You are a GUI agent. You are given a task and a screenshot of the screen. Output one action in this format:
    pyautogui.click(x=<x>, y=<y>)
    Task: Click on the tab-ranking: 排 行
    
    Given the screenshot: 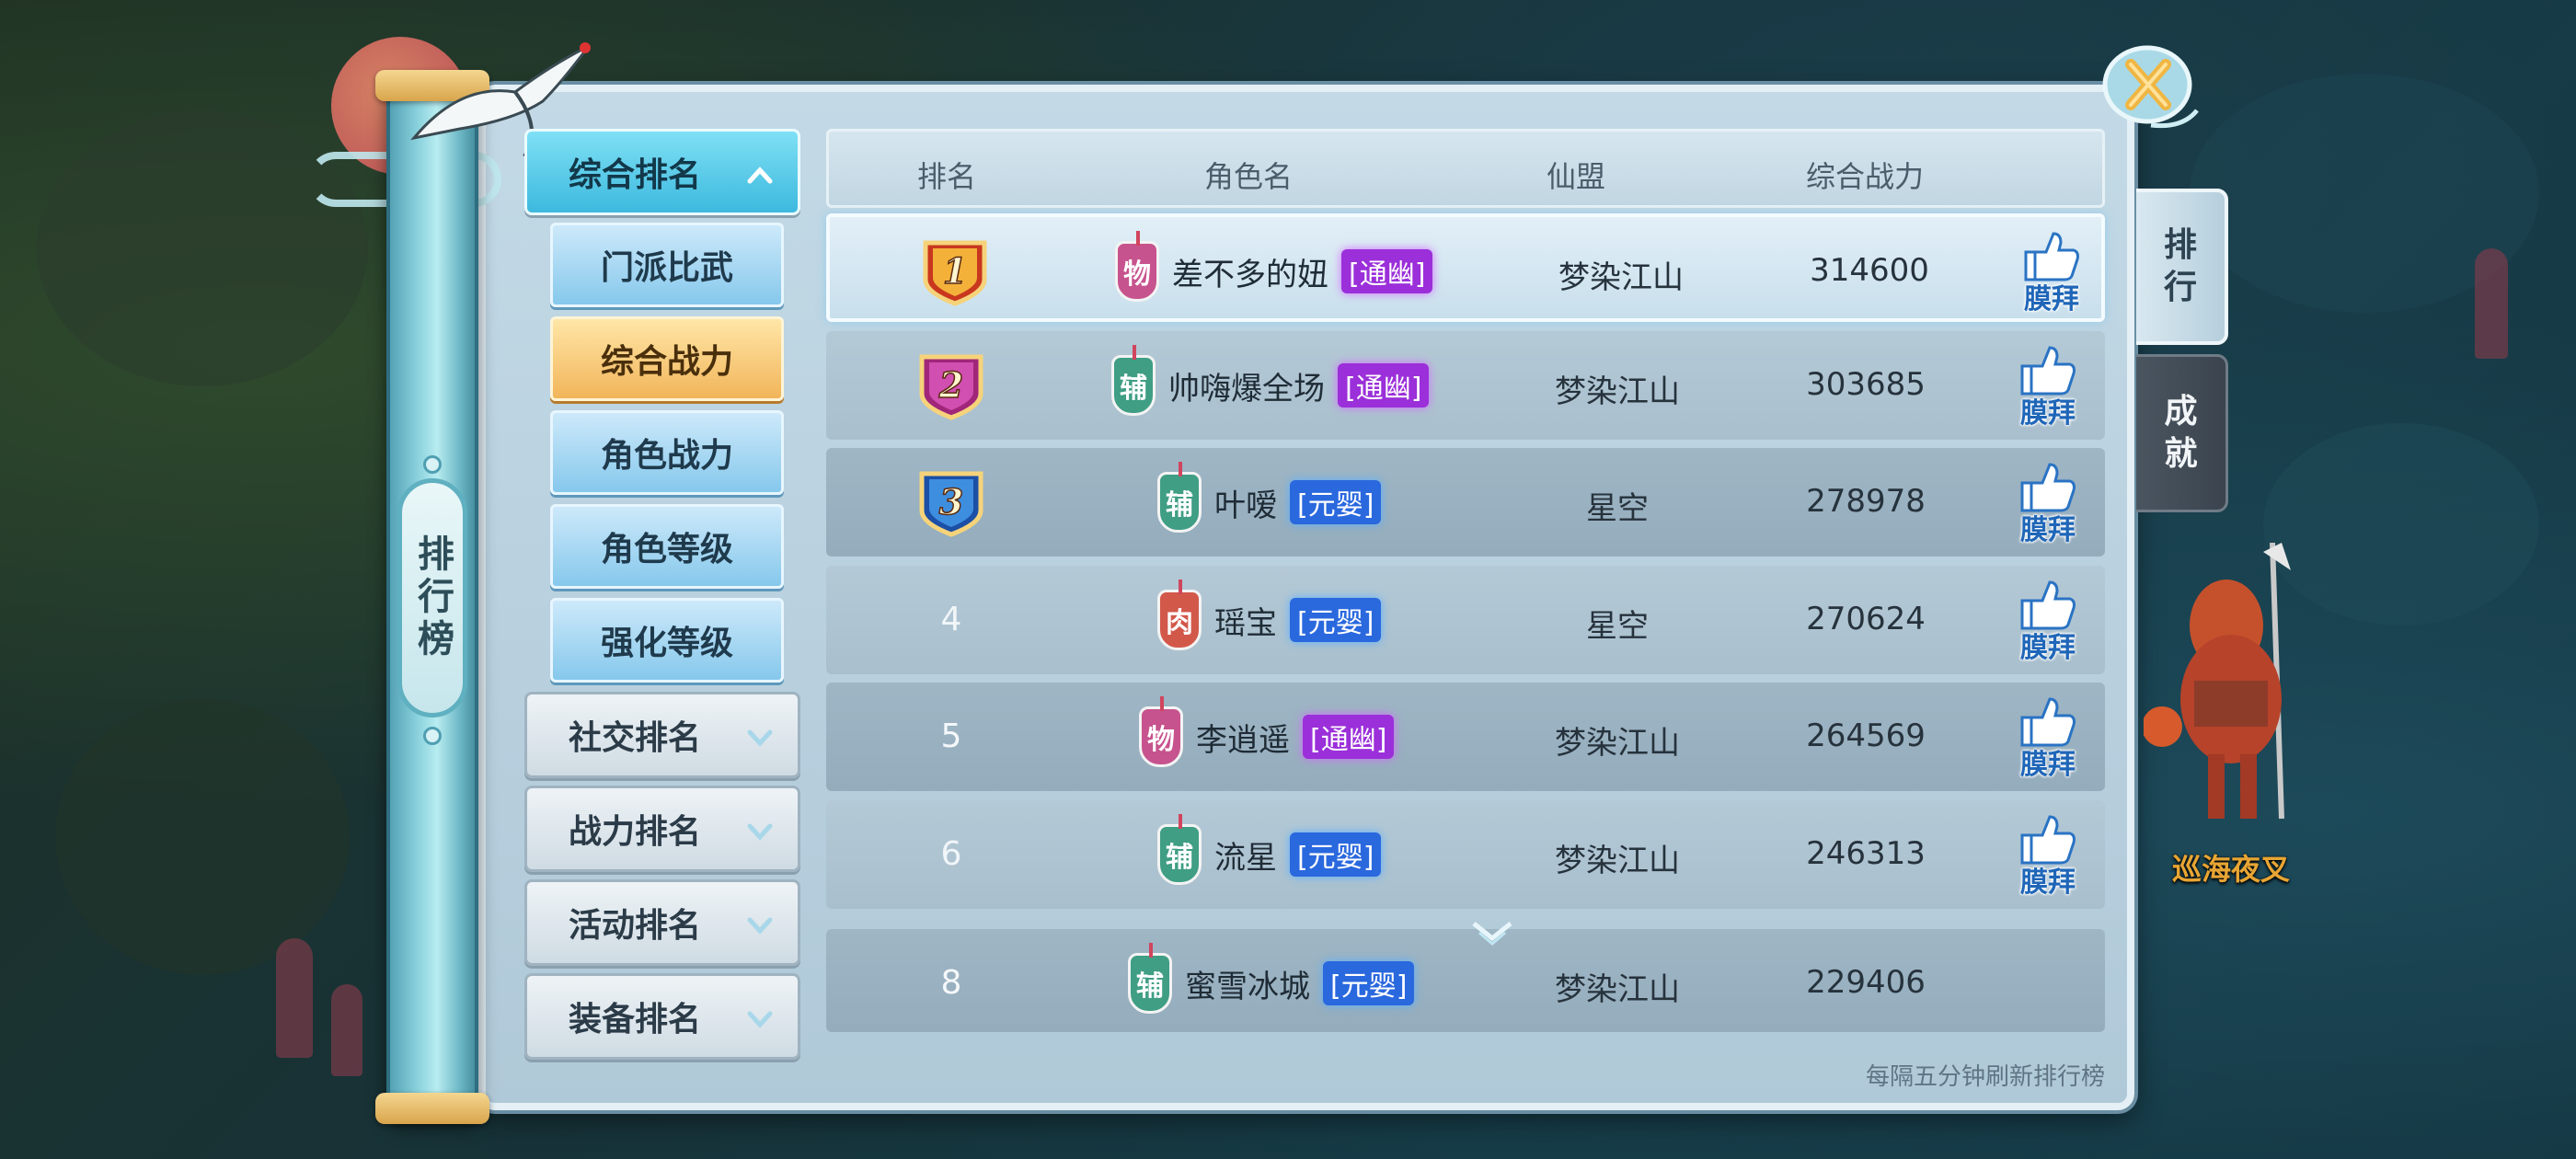 What is the action you would take?
    pyautogui.click(x=2182, y=267)
    